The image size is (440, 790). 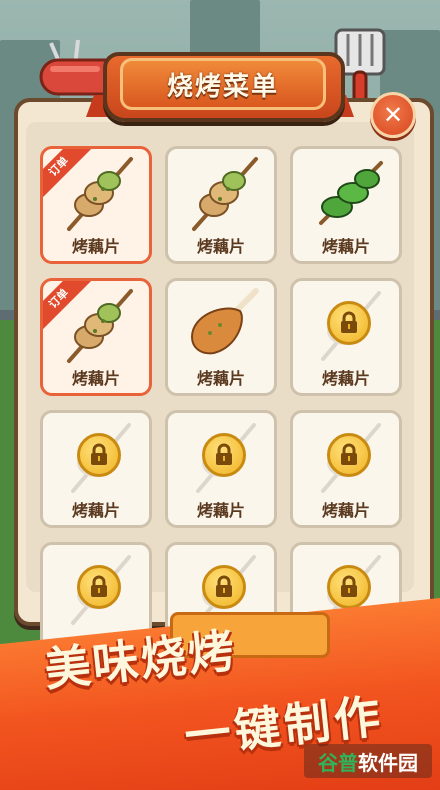 I want to click on close-icon: ✕, so click(x=393, y=115).